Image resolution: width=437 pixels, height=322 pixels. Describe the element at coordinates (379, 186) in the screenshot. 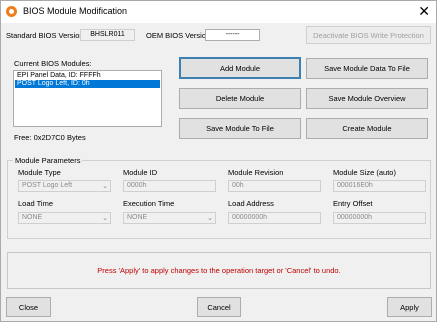

I see `module-size-field: 000016E0h` at that location.